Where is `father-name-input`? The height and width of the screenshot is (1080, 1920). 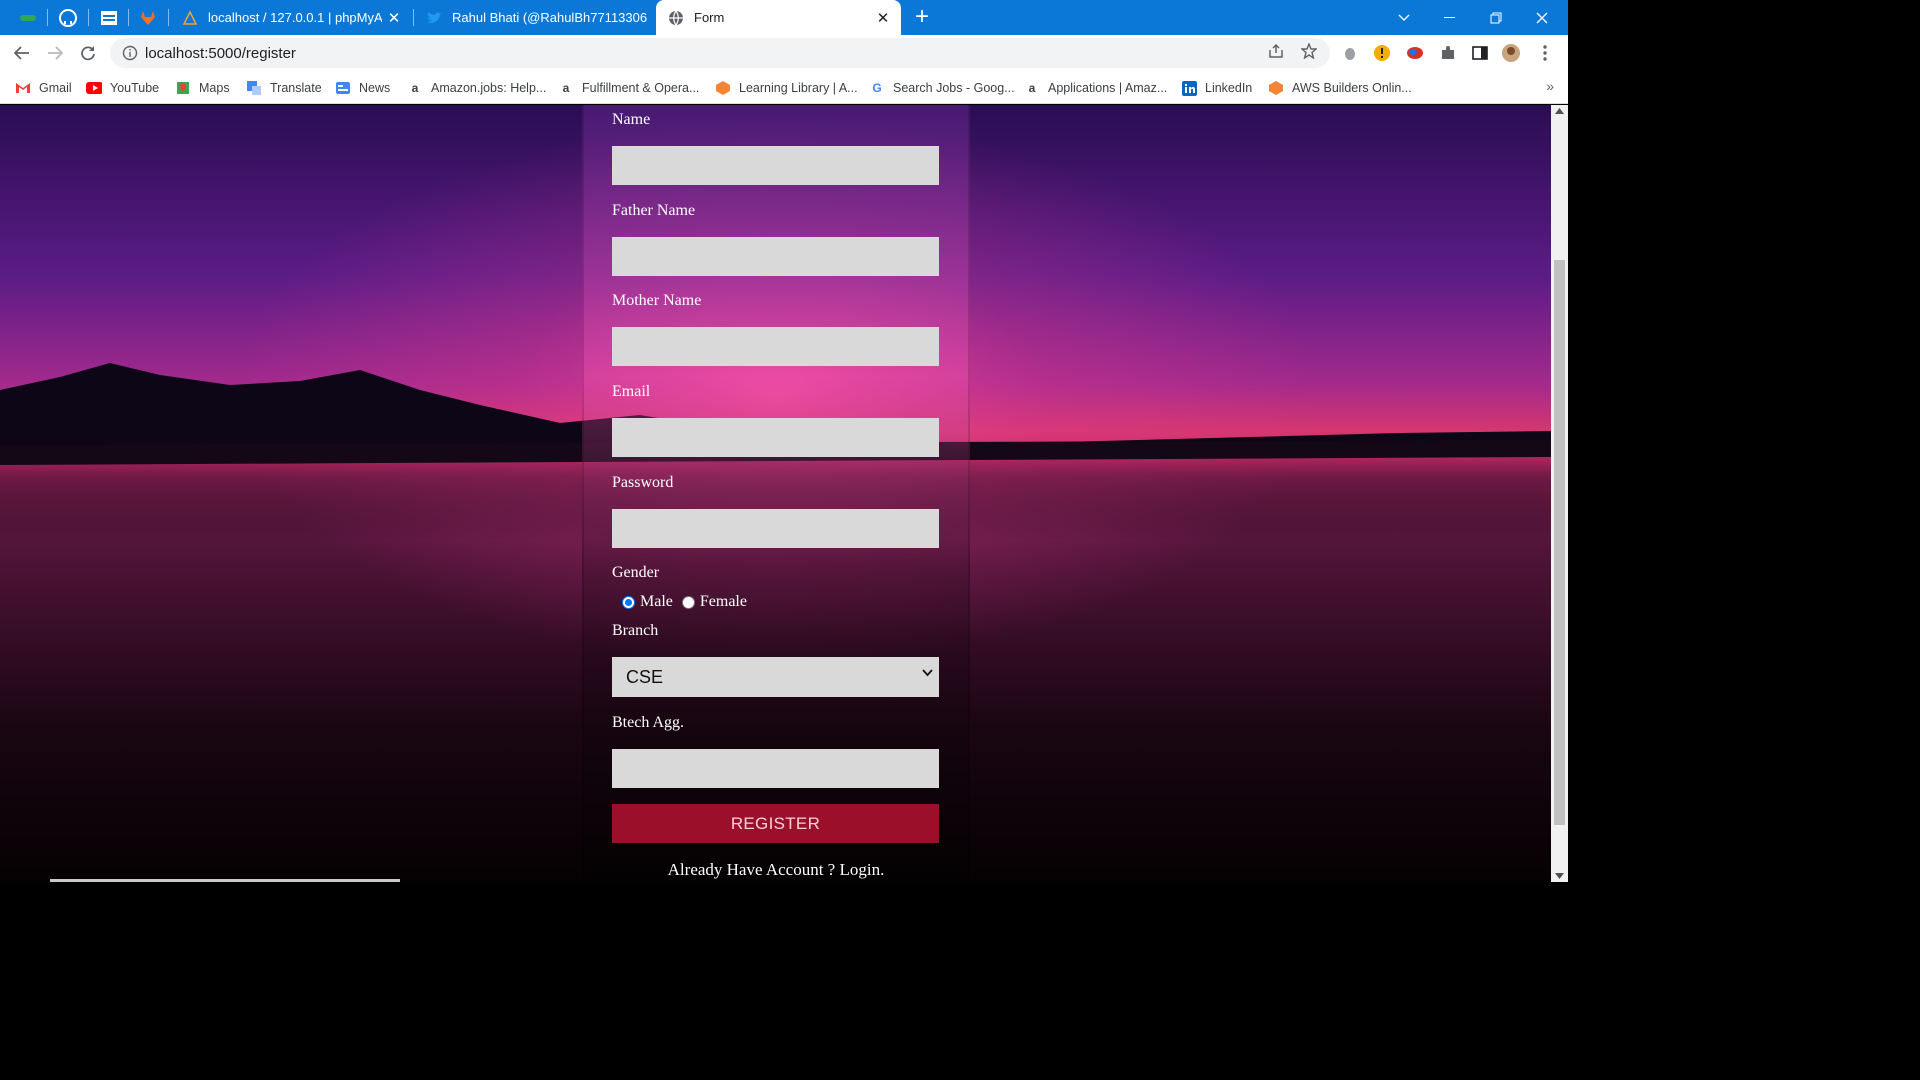 father-name-input is located at coordinates (775, 256).